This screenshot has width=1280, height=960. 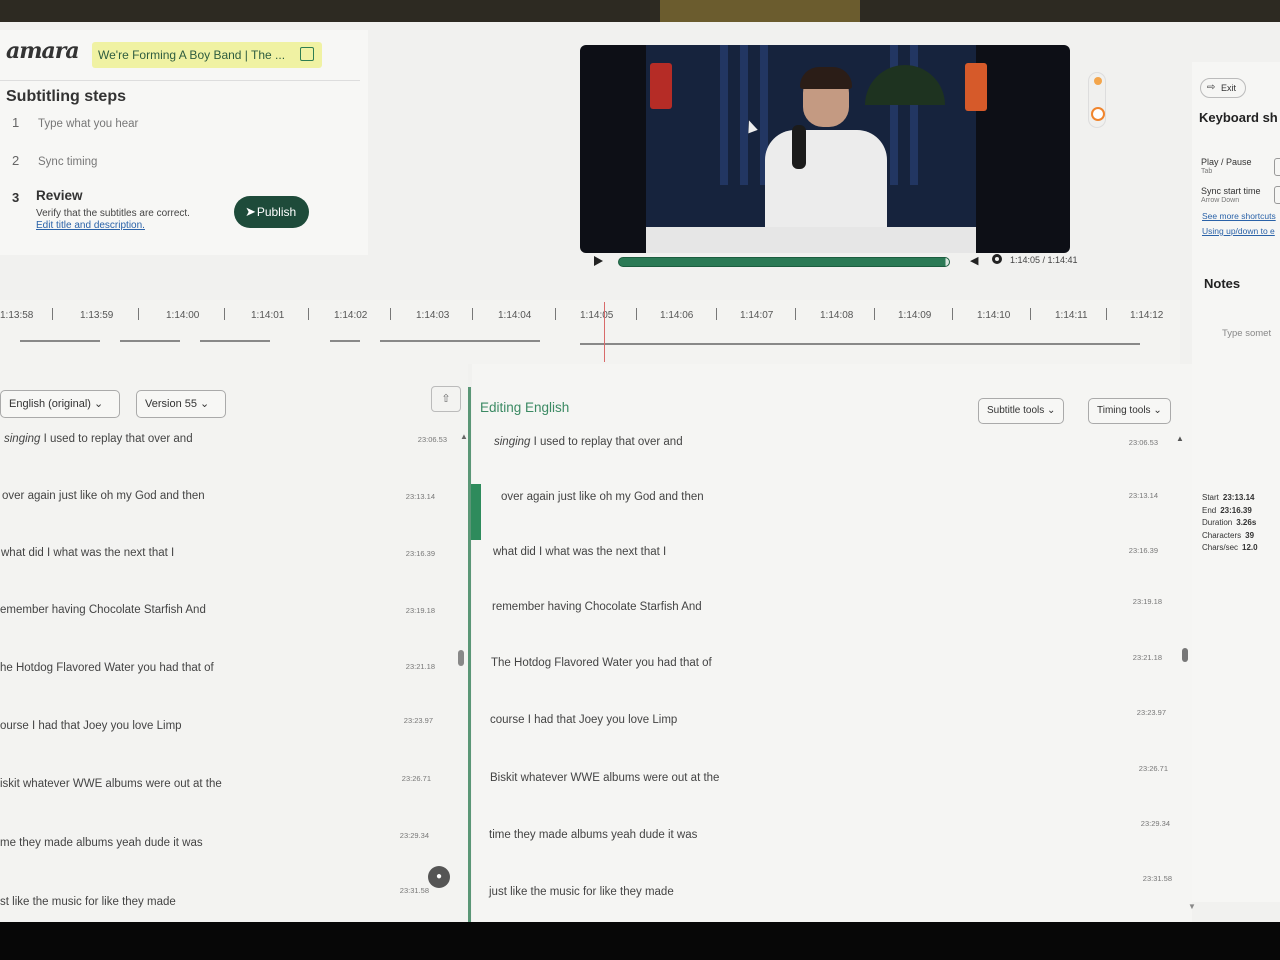 I want to click on exit-button: ⇨ Exit, so click(x=1223, y=88).